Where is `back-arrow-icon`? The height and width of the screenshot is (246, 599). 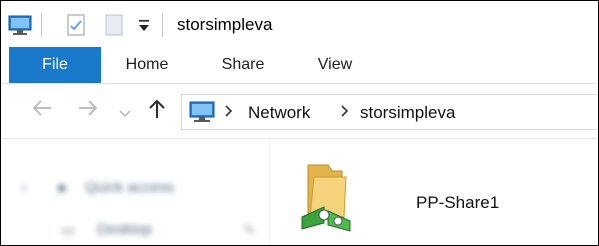
back-arrow-icon is located at coordinates (42, 111).